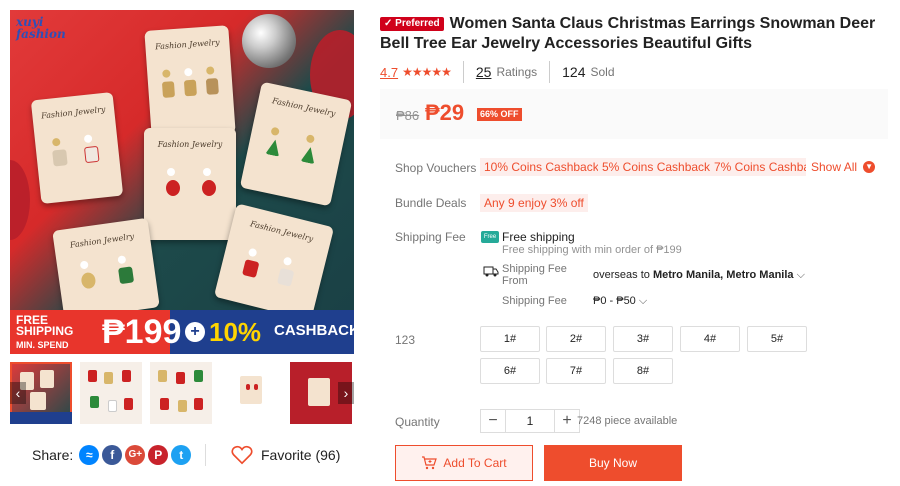  I want to click on bundle-deal-chip: Any 9 enjoy 3% off, so click(534, 203).